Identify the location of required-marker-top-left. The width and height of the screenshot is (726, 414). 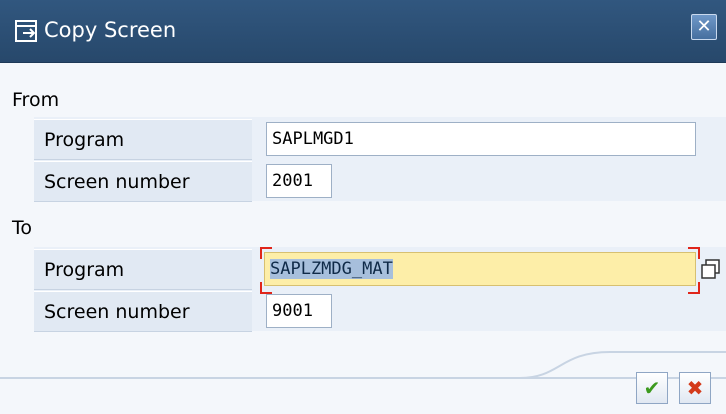
(266, 253).